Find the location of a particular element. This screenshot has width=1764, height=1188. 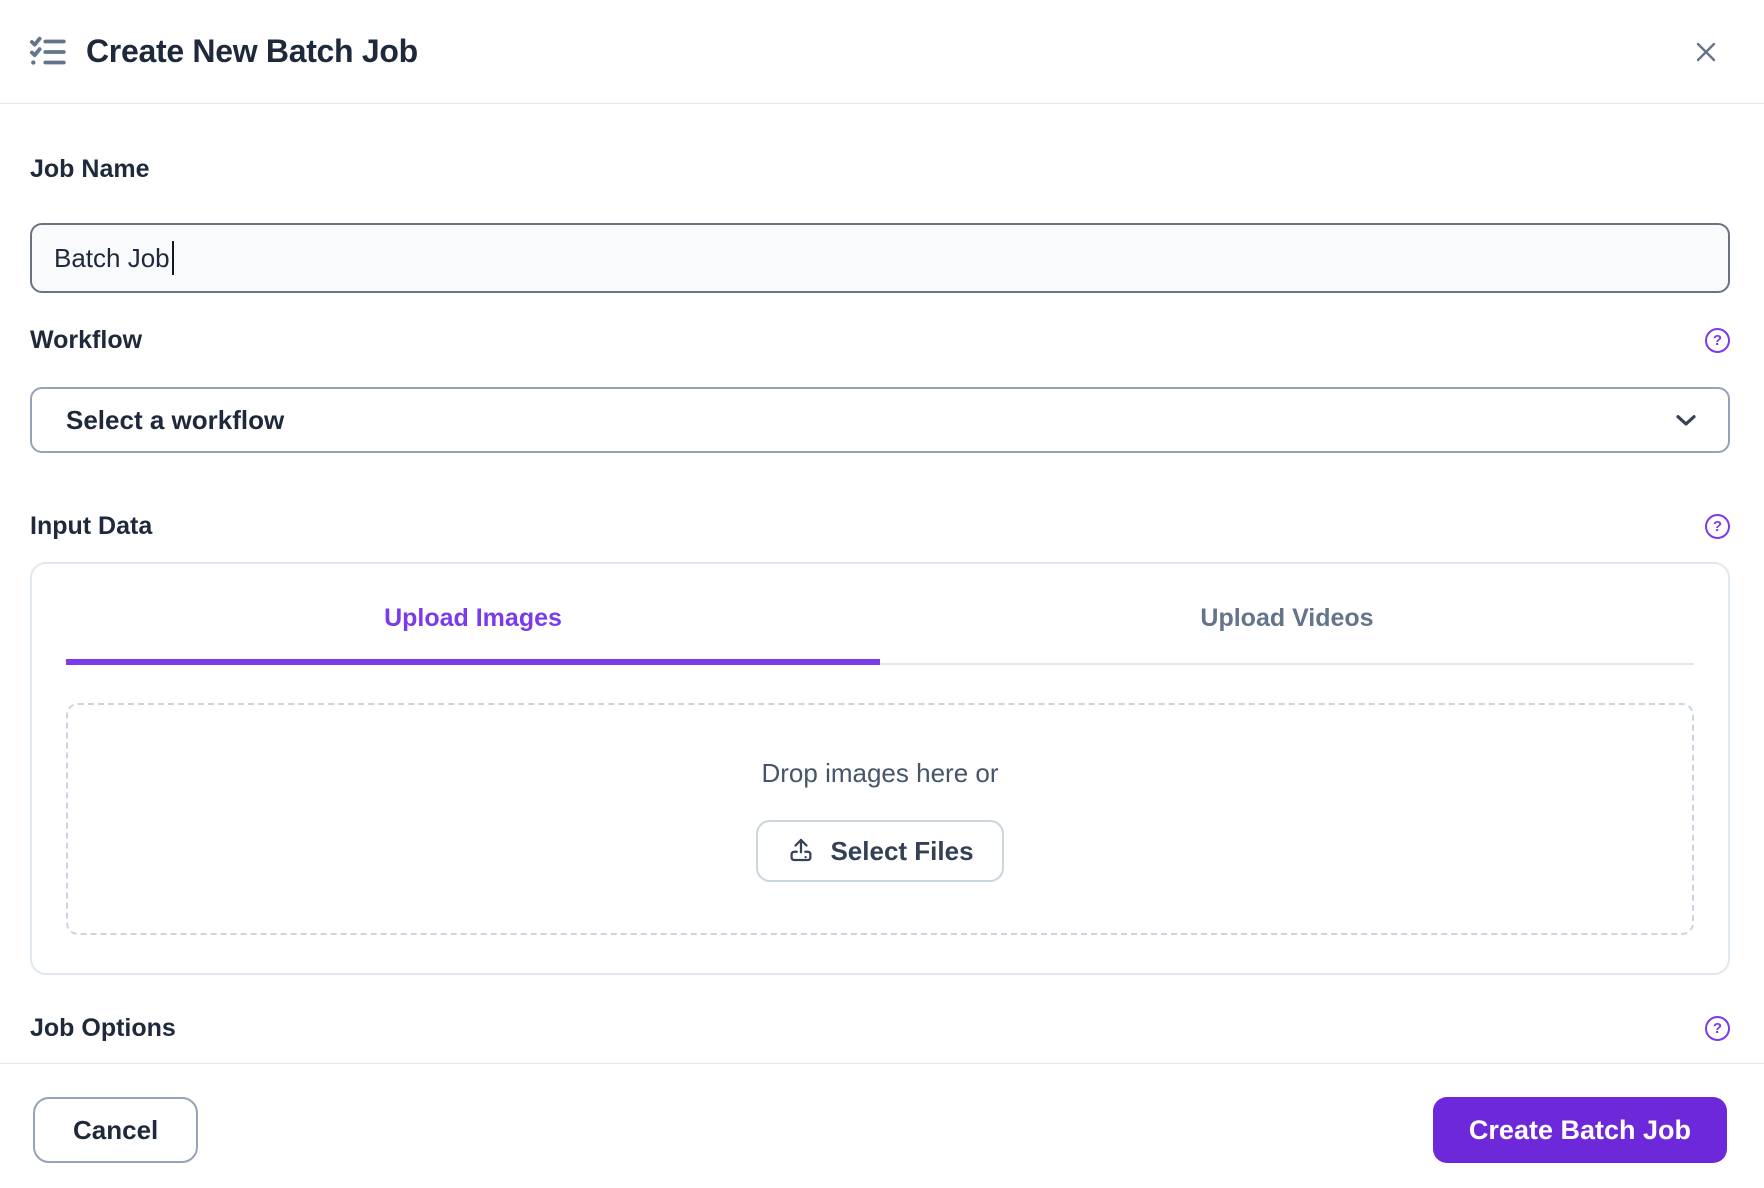

job-name-label-row: Job Name is located at coordinates (880, 169).